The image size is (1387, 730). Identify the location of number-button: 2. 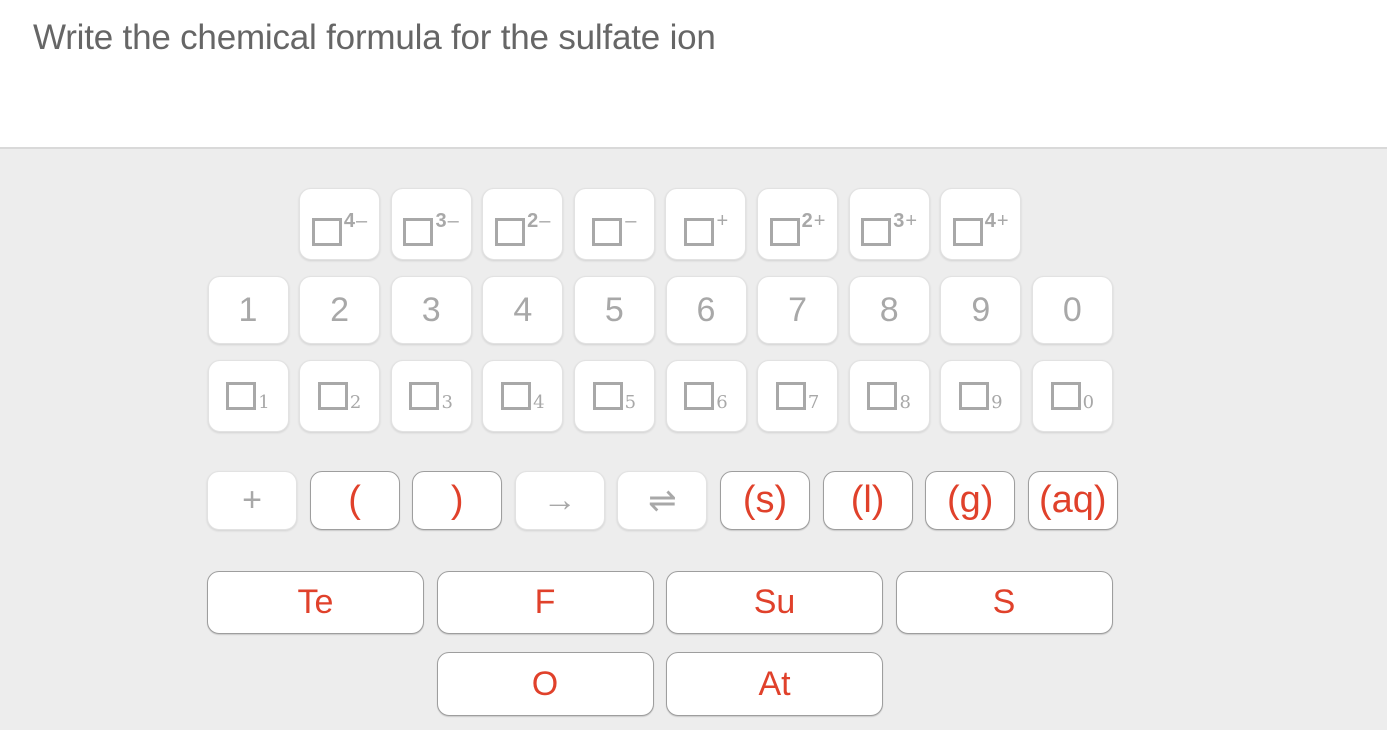
(340, 310).